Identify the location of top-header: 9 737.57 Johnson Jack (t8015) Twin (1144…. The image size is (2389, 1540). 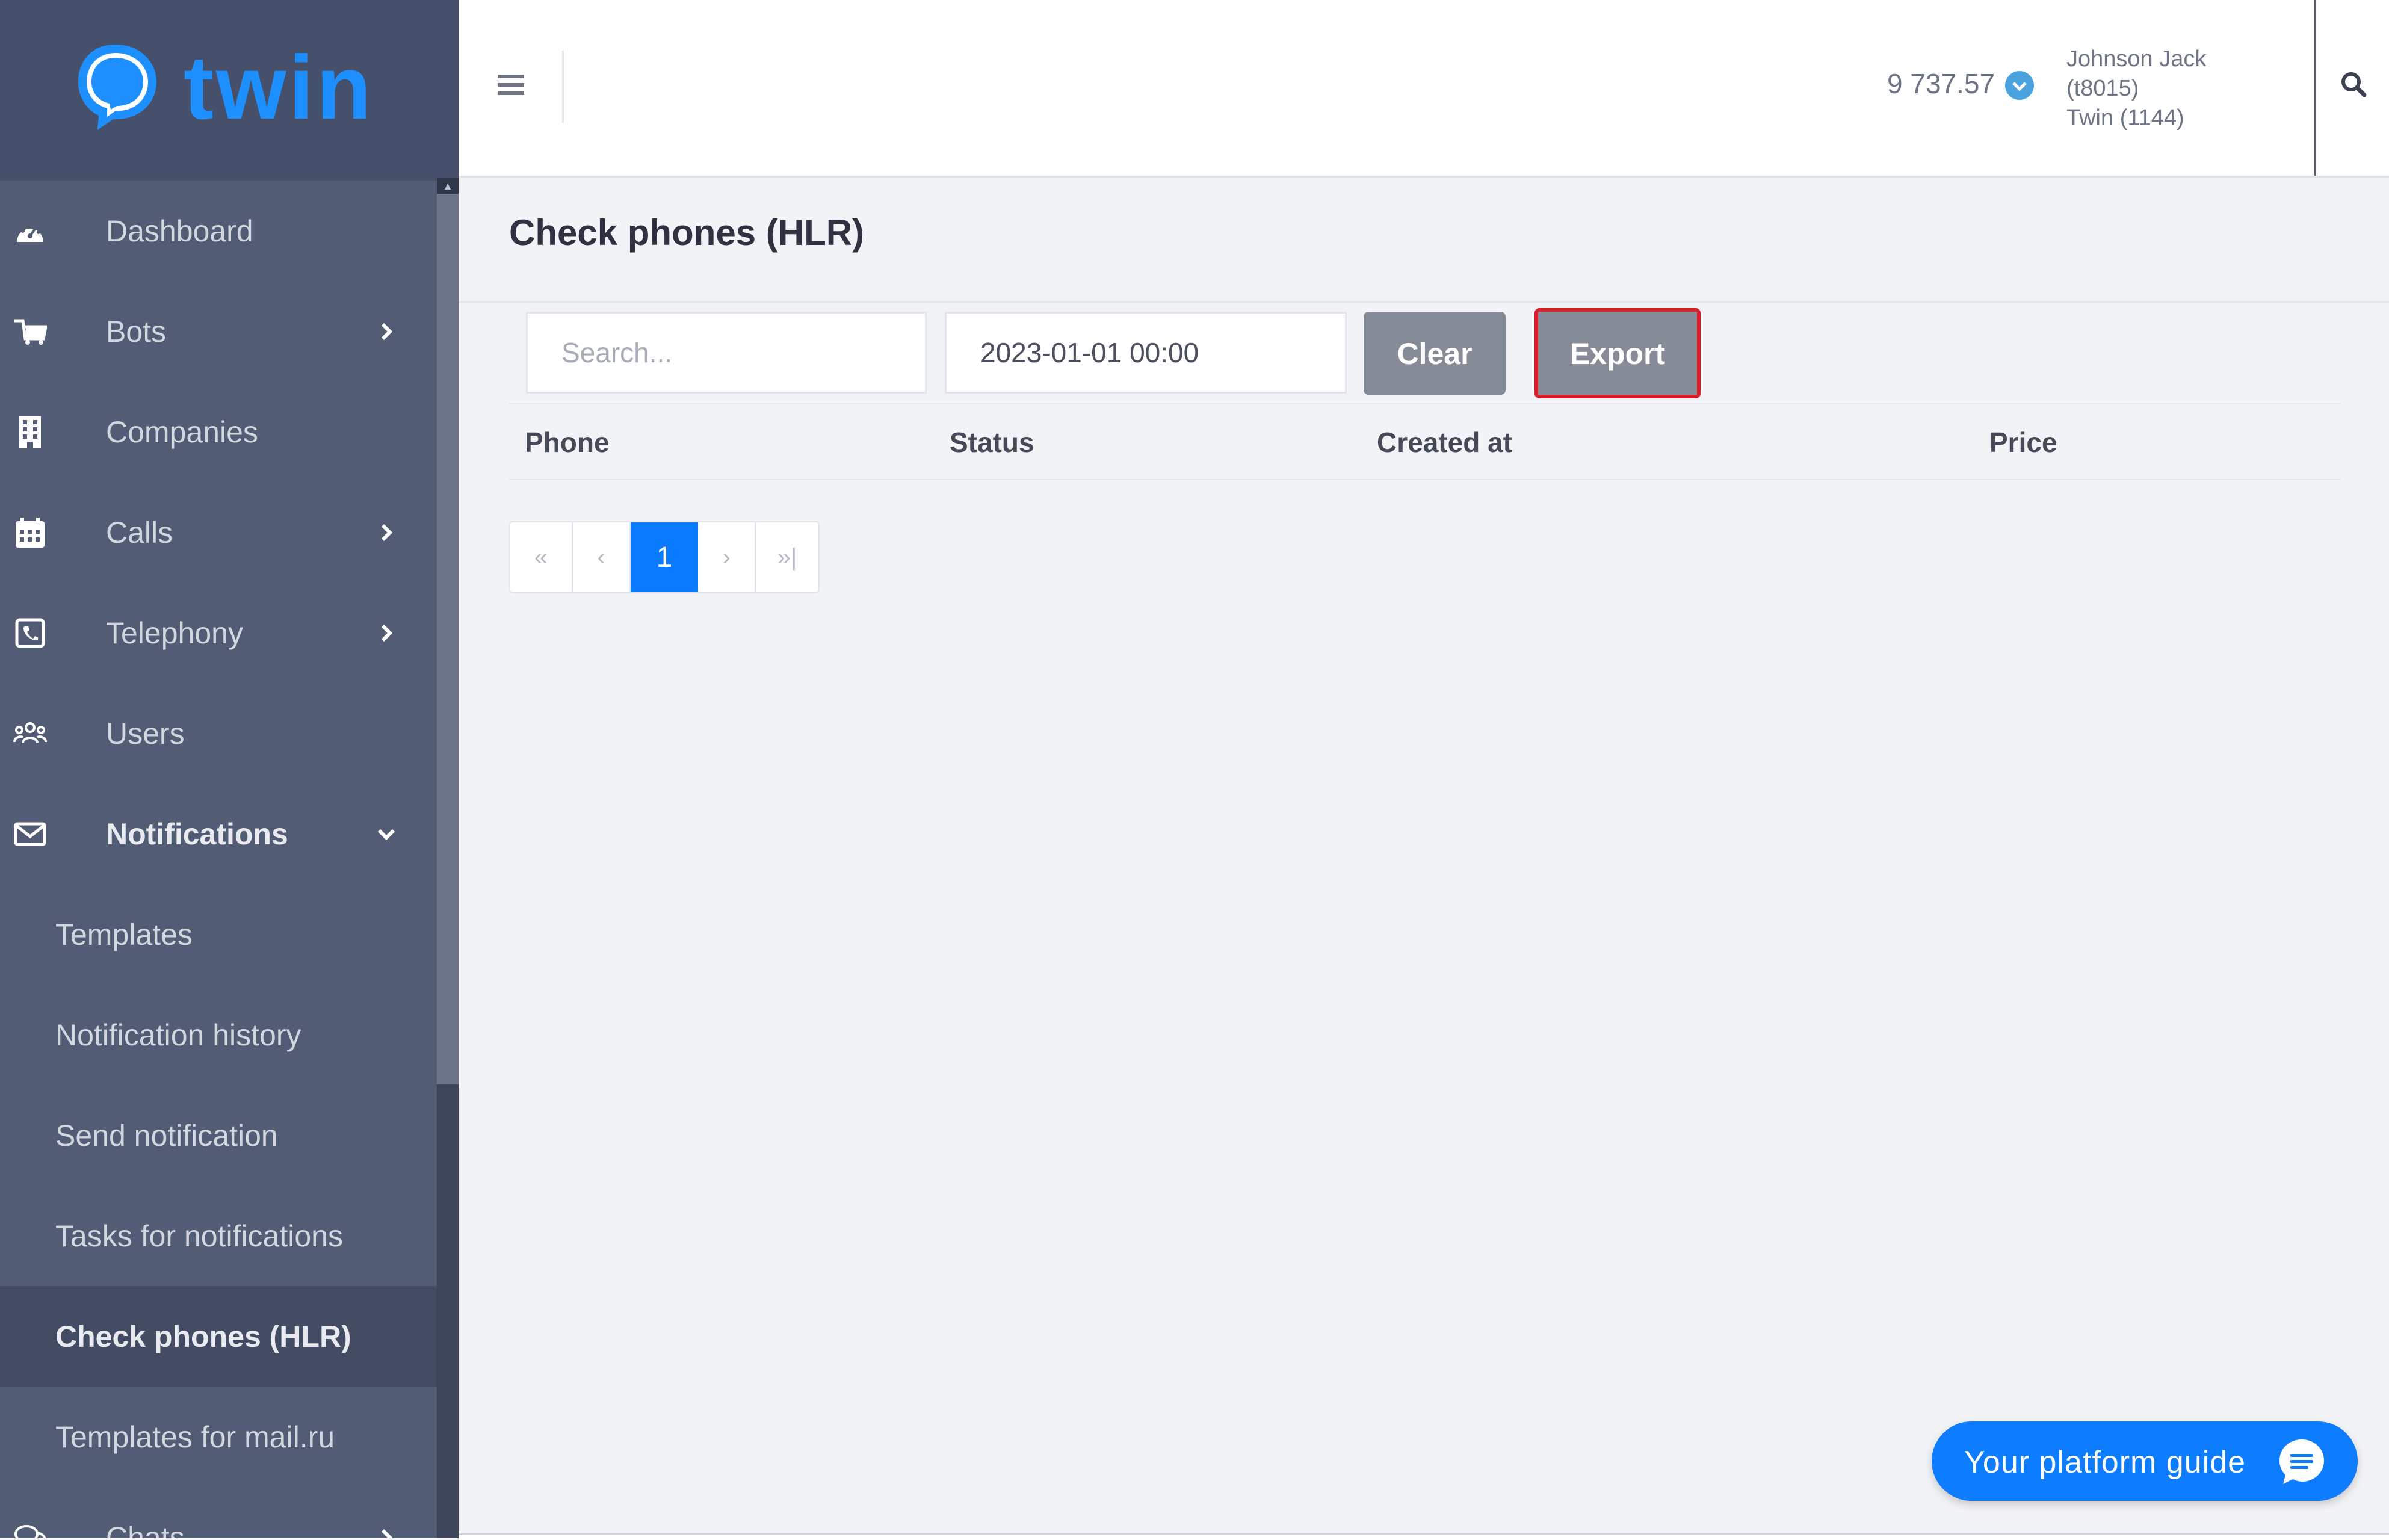
(1424, 89).